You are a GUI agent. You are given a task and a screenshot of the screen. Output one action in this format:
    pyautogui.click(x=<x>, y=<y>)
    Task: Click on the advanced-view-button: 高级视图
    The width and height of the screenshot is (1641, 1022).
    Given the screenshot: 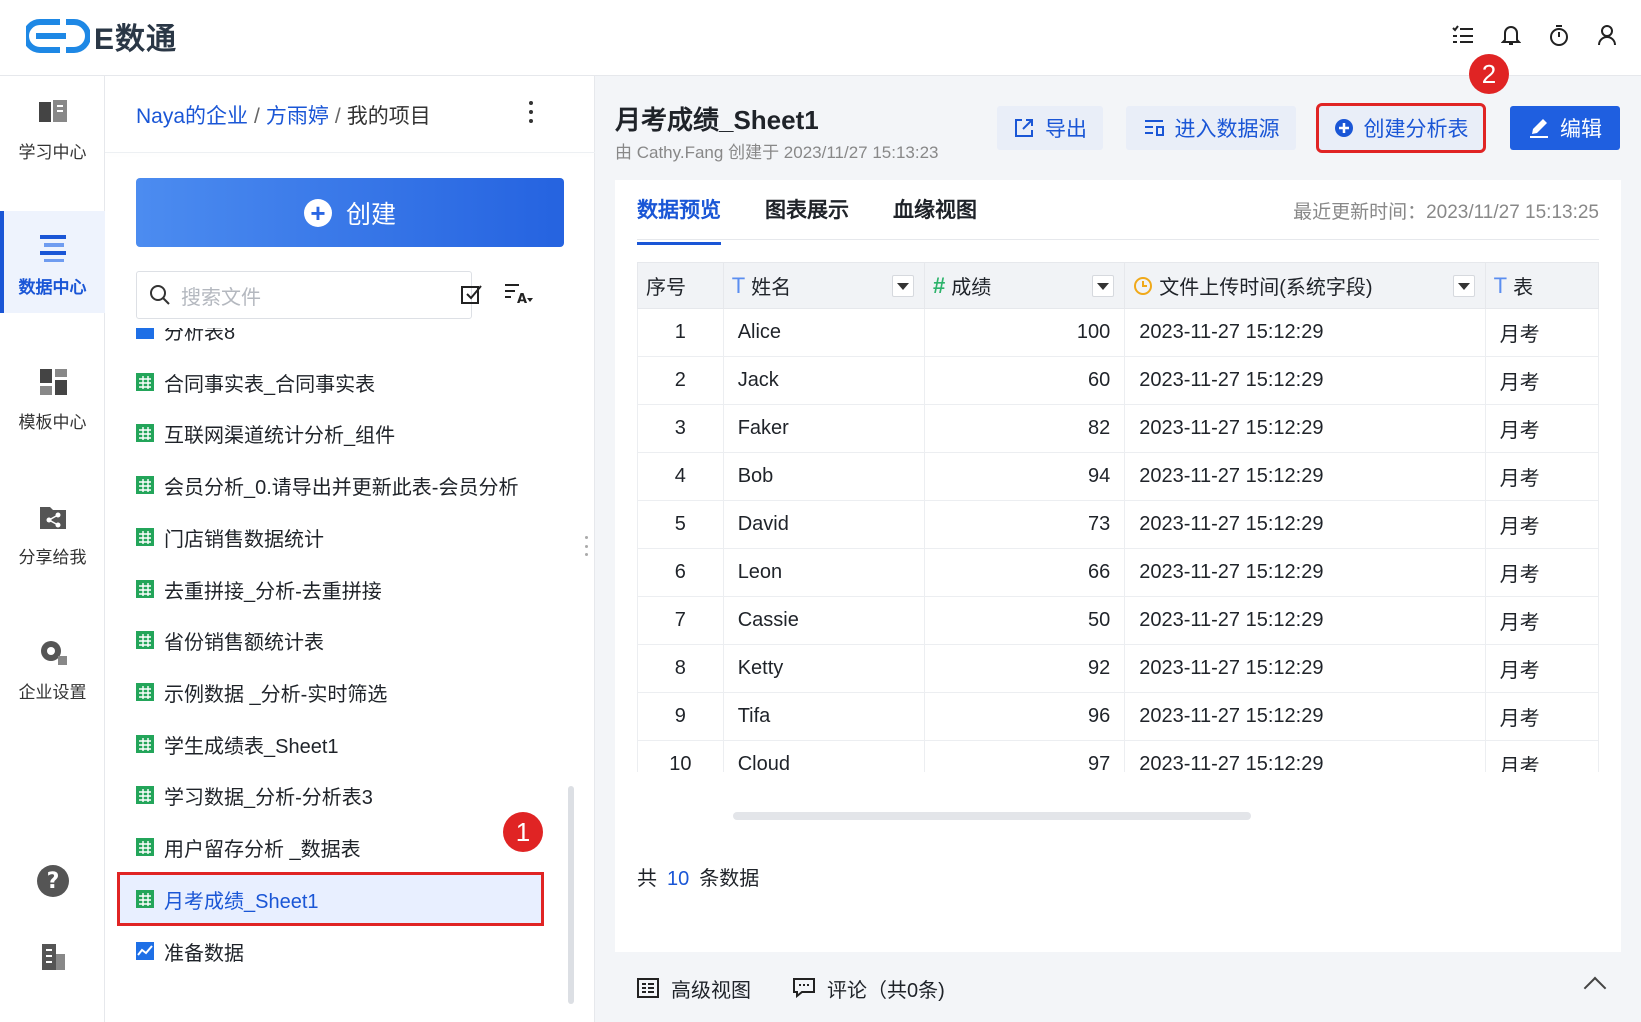 What is the action you would take?
    pyautogui.click(x=694, y=988)
    